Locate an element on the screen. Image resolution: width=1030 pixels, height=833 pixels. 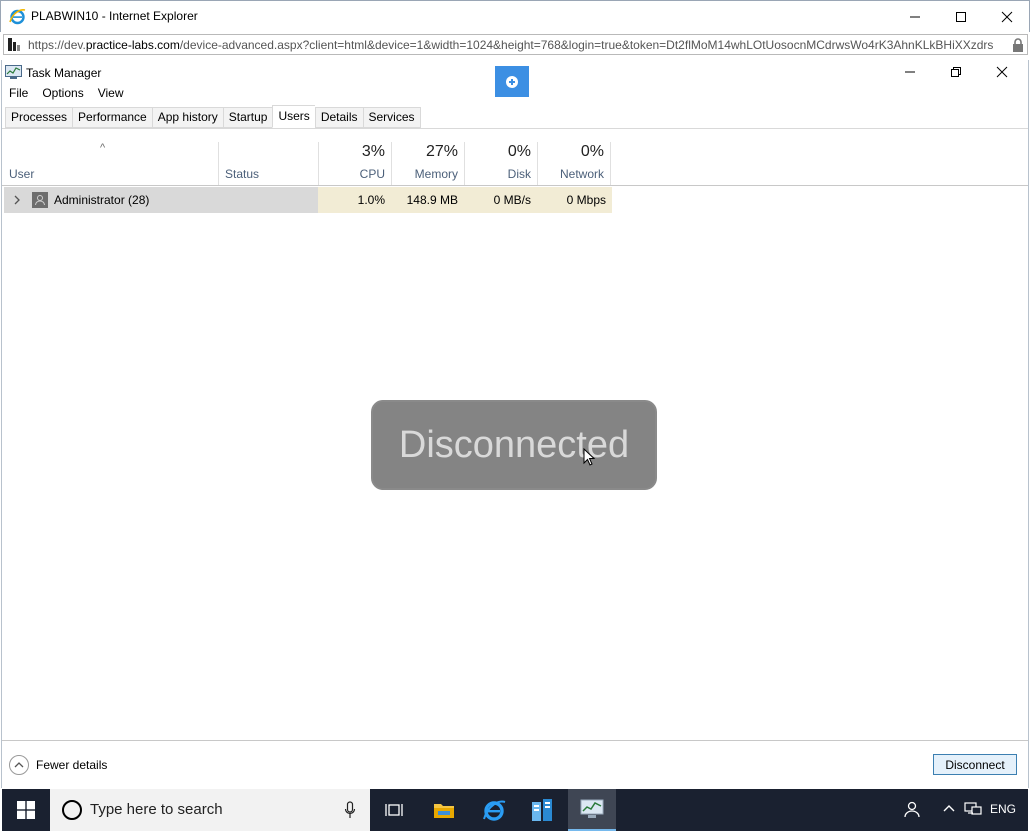
column-memory-label: Memory is located at coordinates (436, 174).